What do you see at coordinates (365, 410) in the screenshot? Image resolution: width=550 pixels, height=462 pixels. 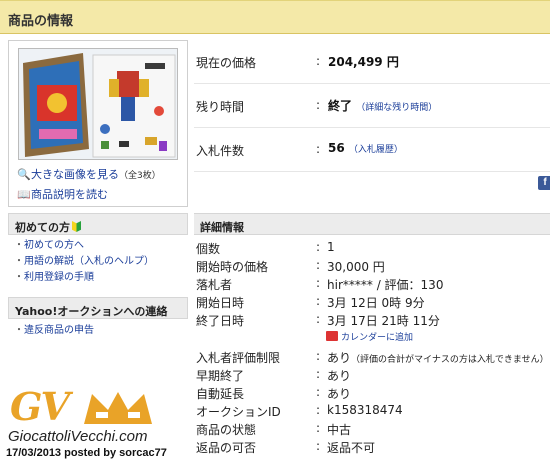 I see `detail-value: k158318474` at bounding box center [365, 410].